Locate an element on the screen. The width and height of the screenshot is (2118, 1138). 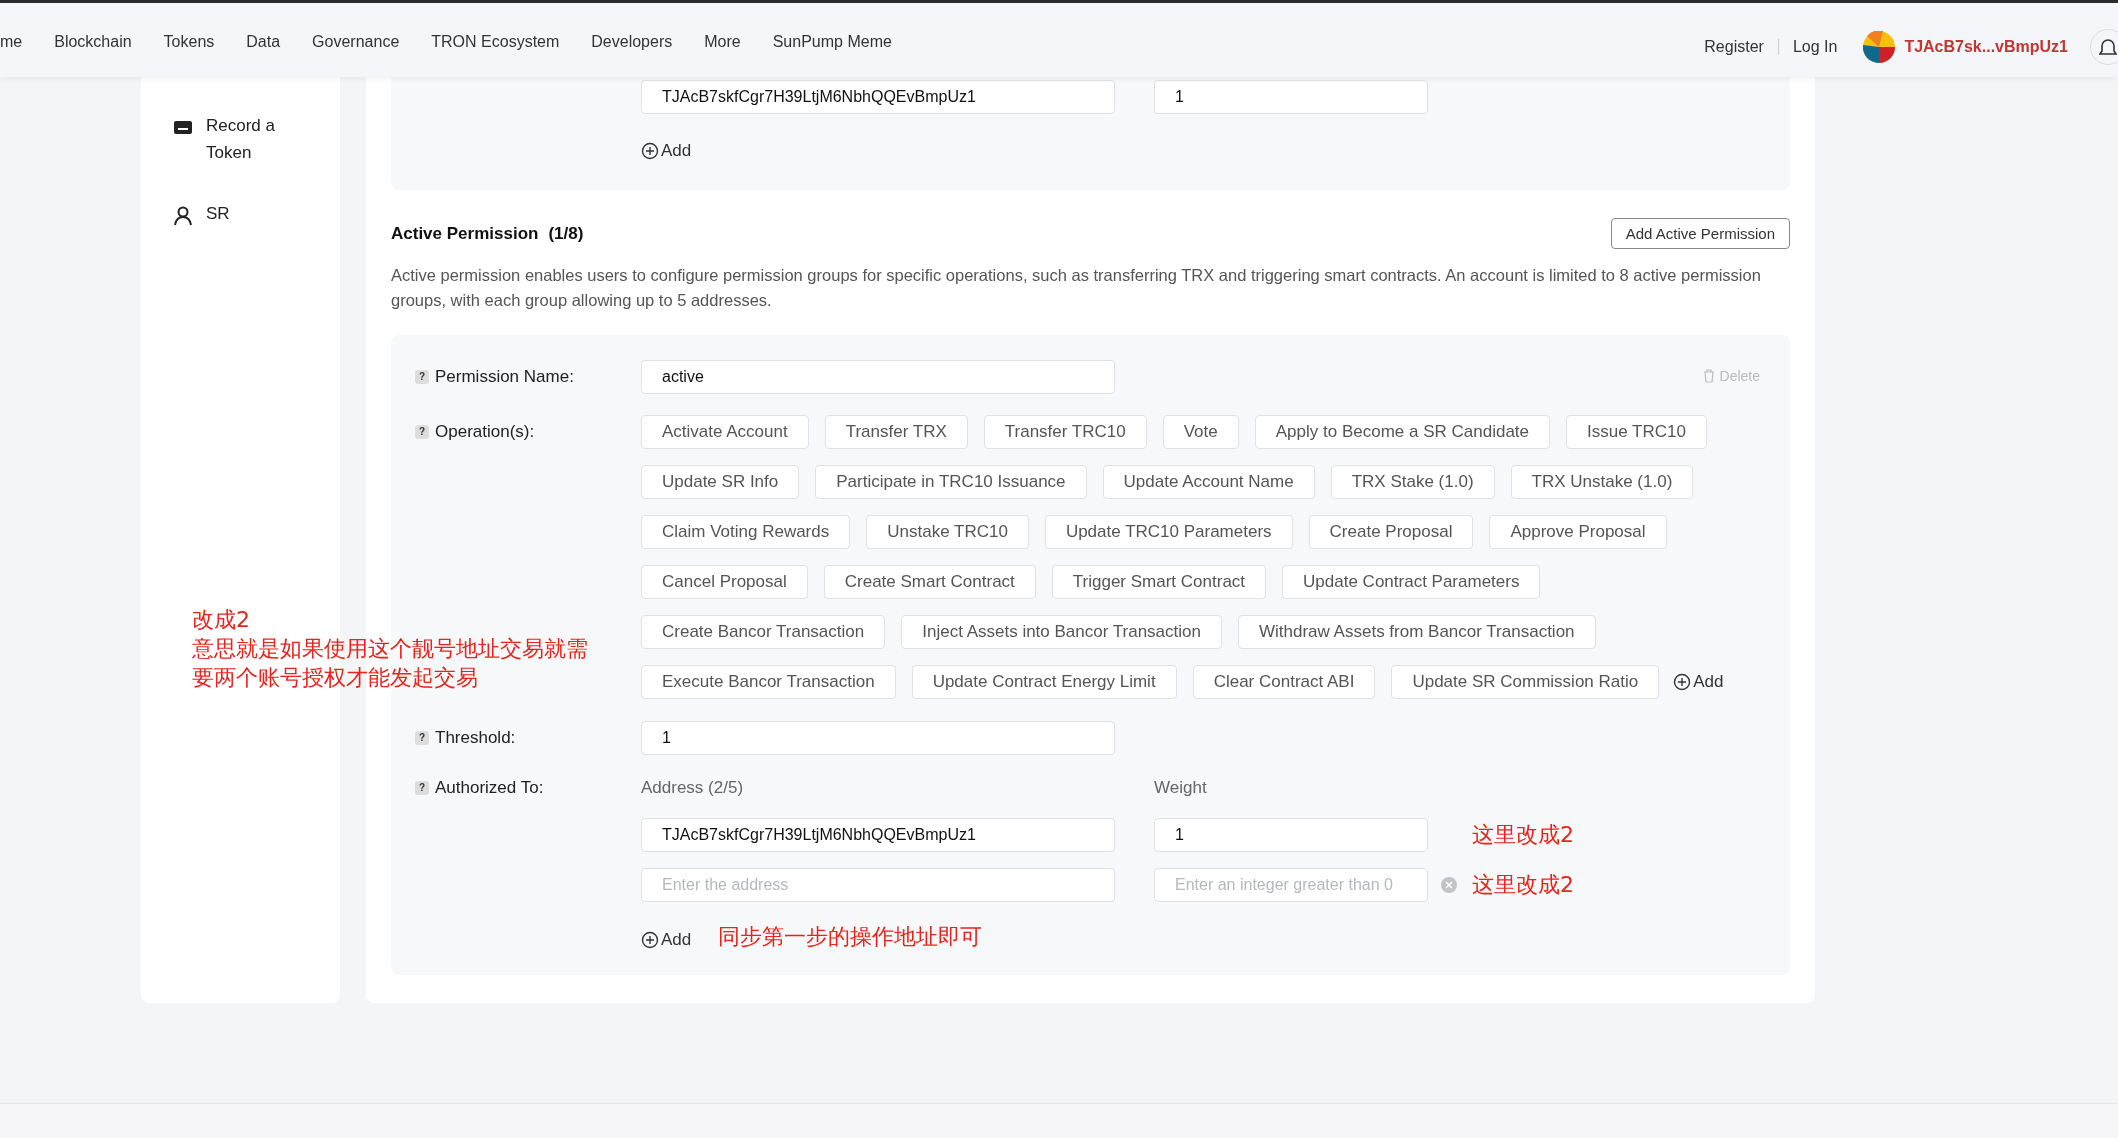
add-address-button: Add is located at coordinates (666, 940).